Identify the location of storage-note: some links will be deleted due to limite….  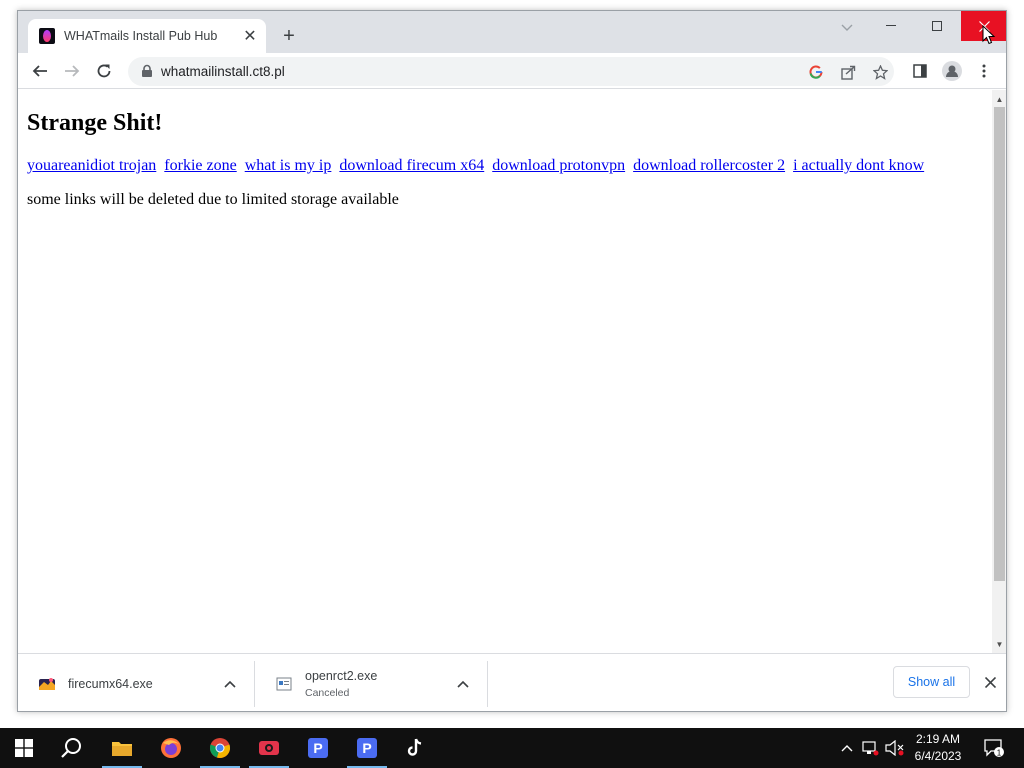
(213, 199).